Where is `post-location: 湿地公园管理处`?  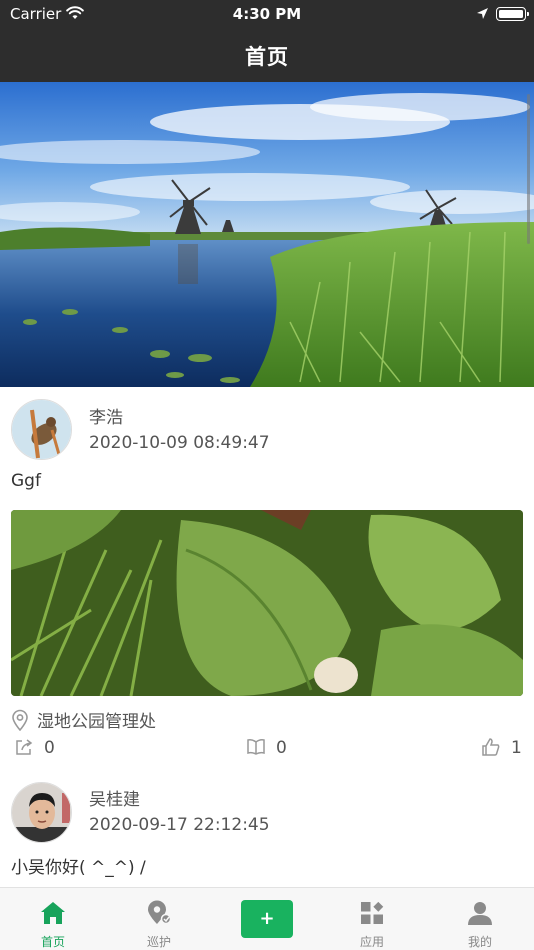
post-location: 湿地公园管理处 is located at coordinates (83, 719).